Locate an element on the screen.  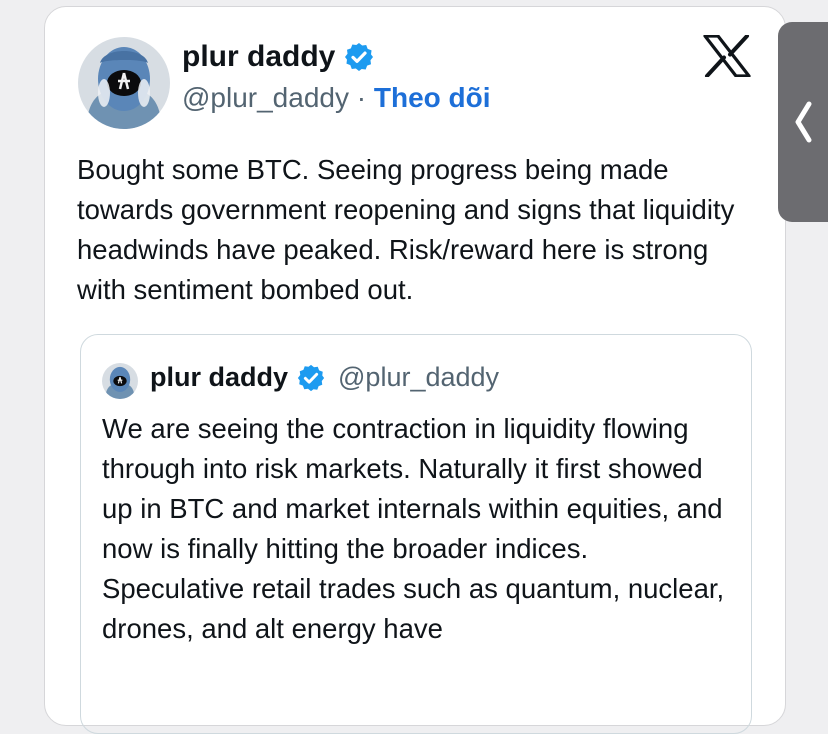
author-name: plur daddy is located at coordinates (258, 57).